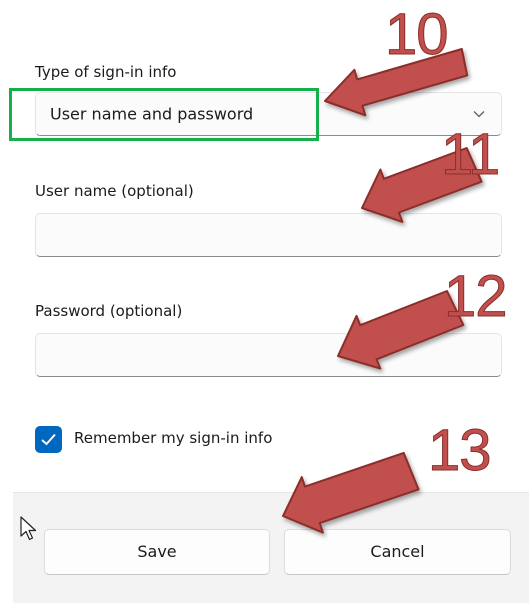 The width and height of the screenshot is (529, 603). What do you see at coordinates (460, 450) in the screenshot?
I see `step-number-13: 13` at bounding box center [460, 450].